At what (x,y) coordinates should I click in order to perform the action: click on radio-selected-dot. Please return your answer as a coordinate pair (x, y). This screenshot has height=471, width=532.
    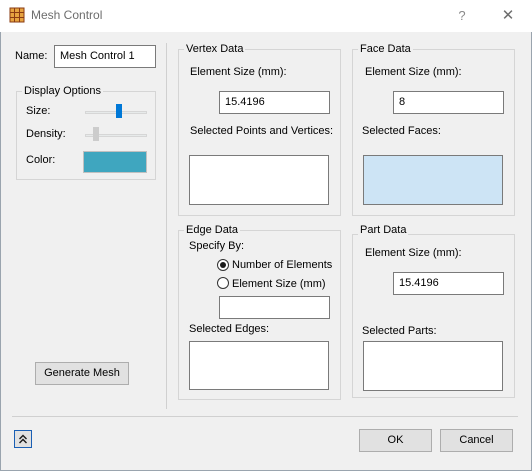
    Looking at the image, I should click on (223, 265).